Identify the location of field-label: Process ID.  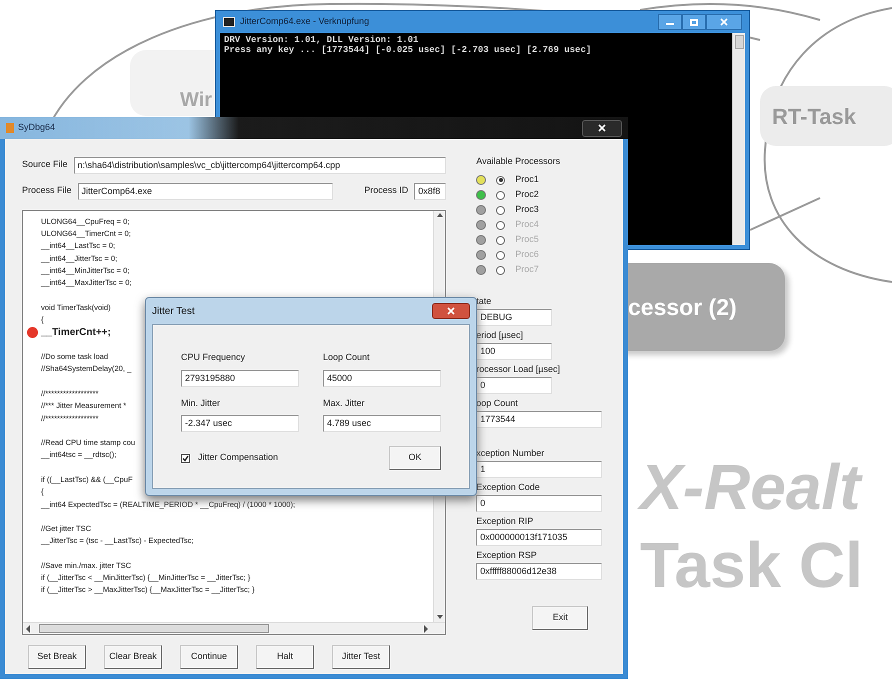
(386, 191).